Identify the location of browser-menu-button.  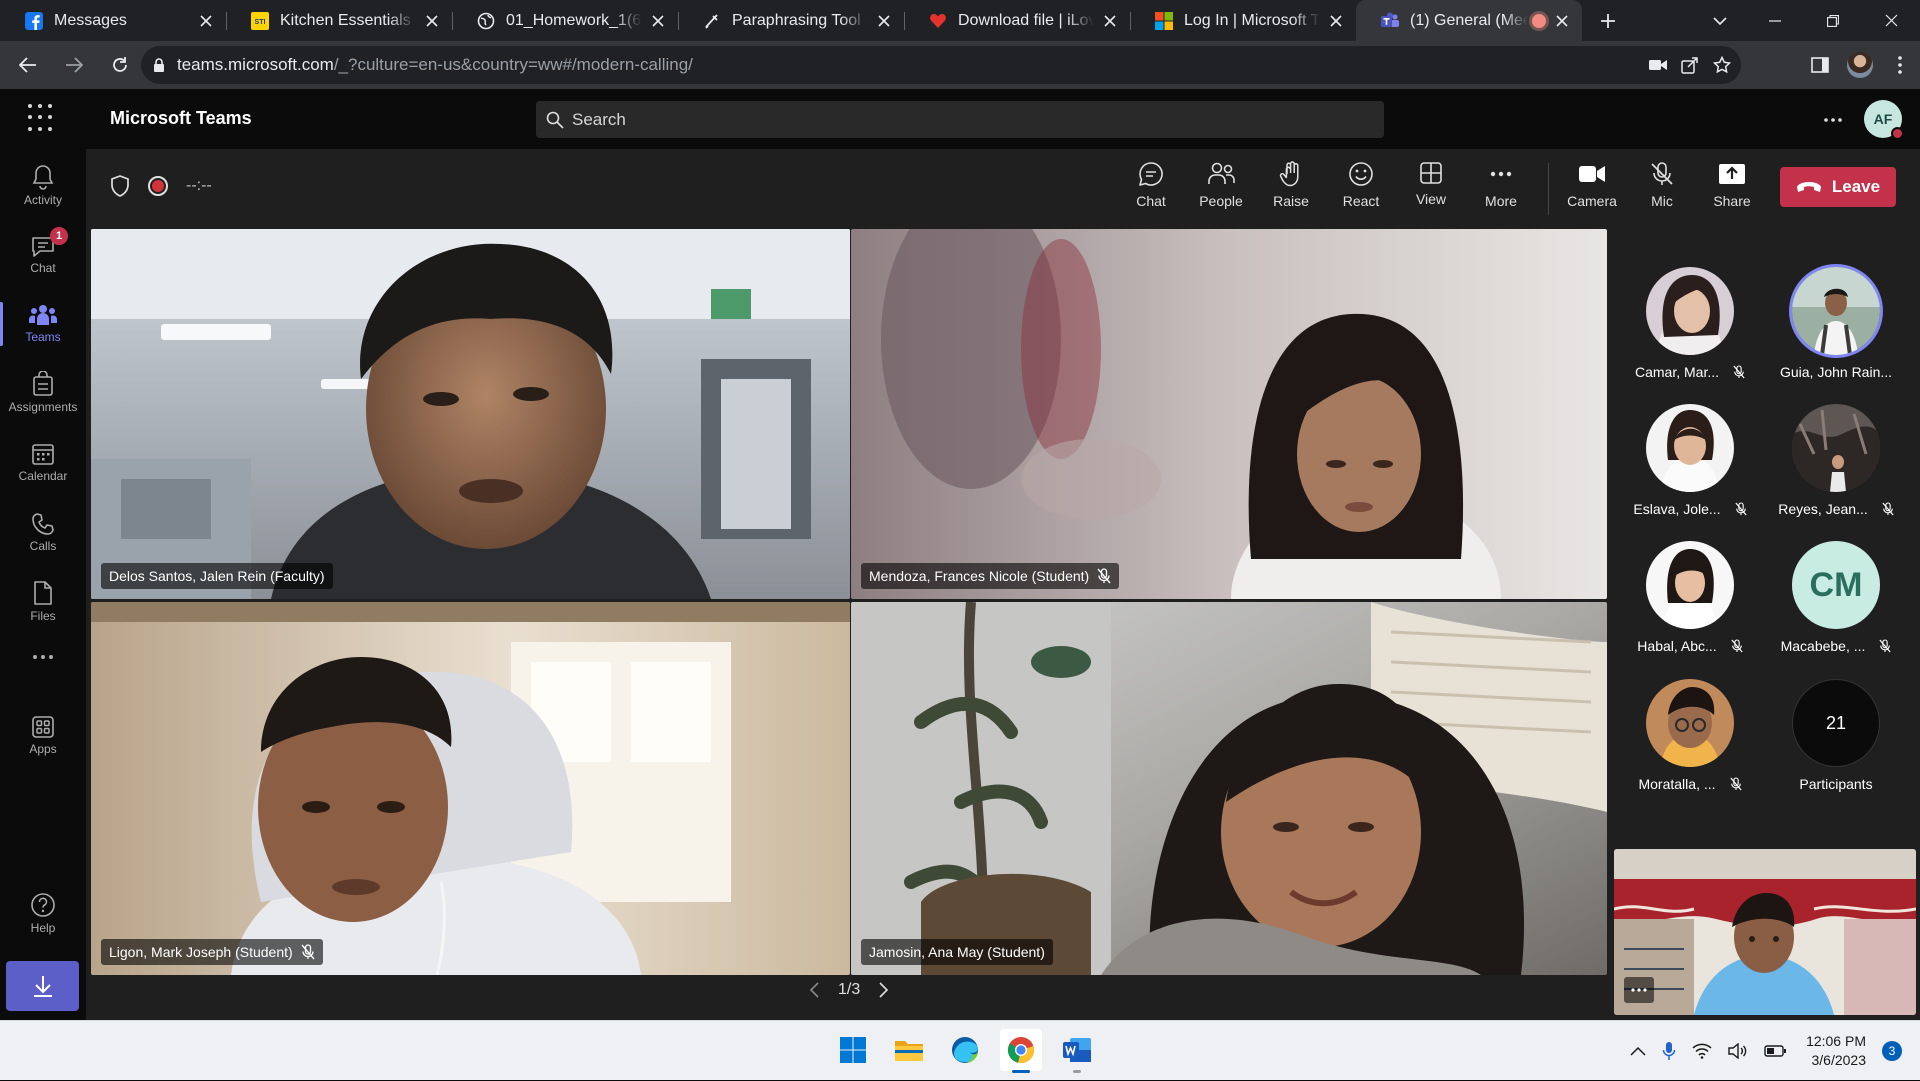
(1900, 65).